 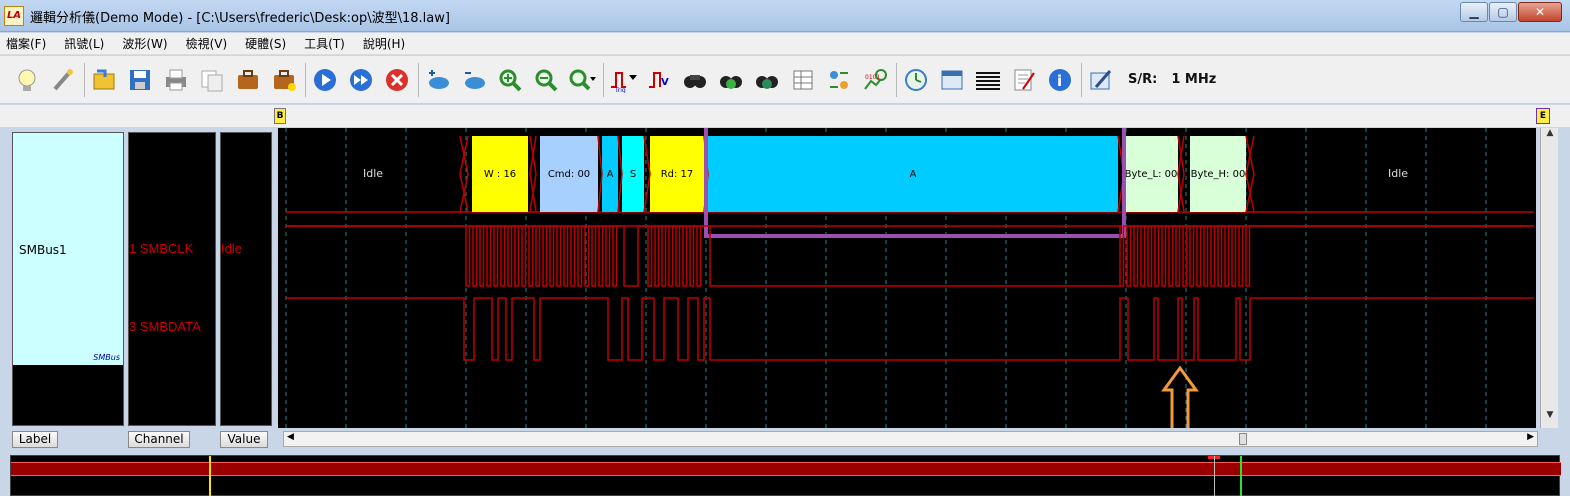 I want to click on stats-icon: 0101, so click(x=875, y=80).